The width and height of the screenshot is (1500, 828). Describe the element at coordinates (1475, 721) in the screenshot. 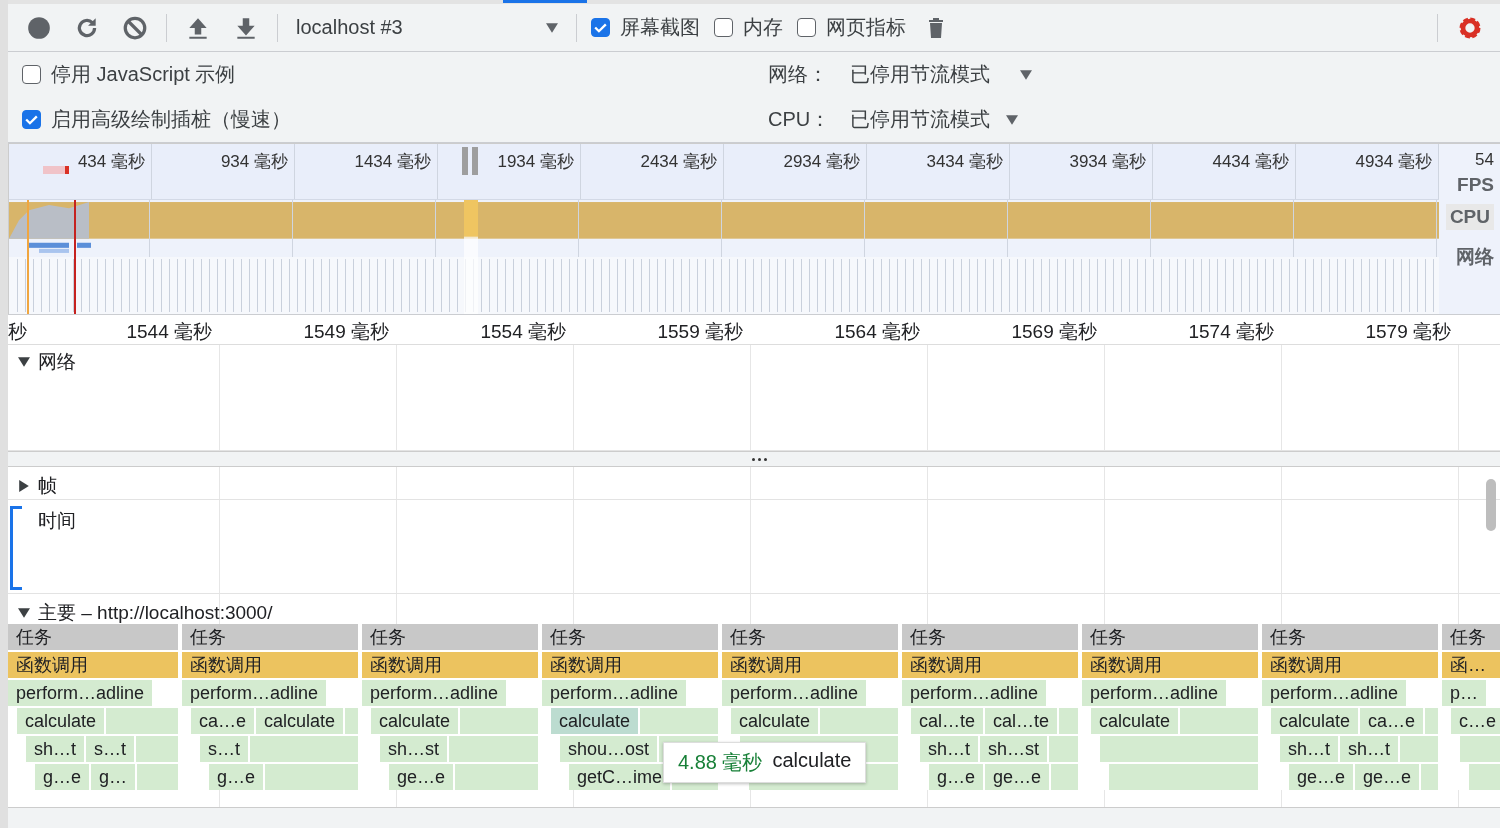

I see `flame-block: c…e` at that location.